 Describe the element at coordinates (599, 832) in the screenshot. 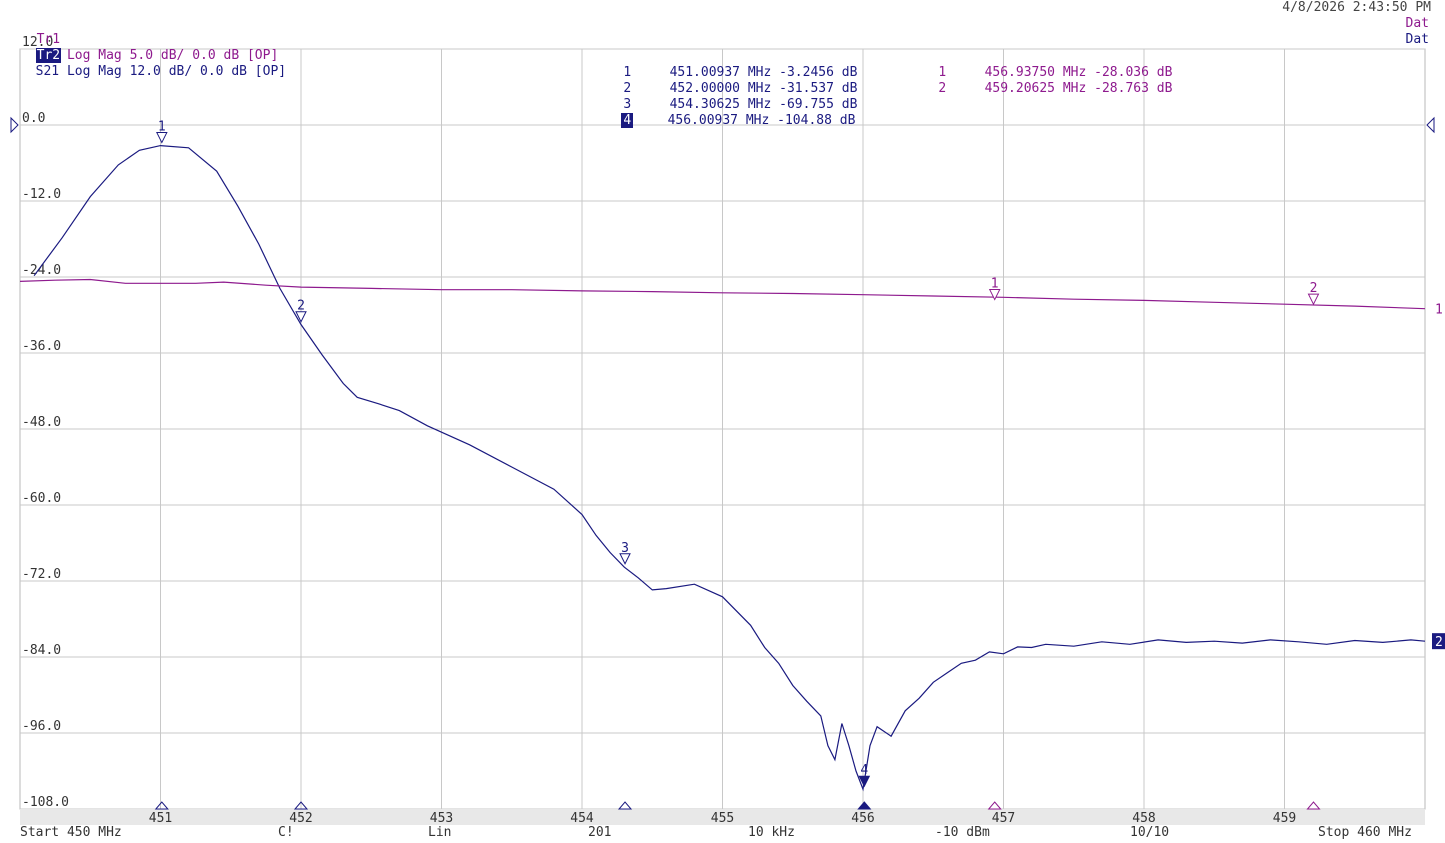

I see `sweep-points: 201` at that location.